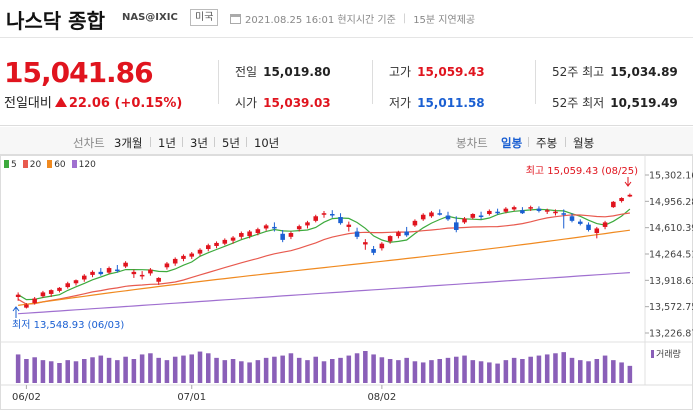 The height and width of the screenshot is (411, 693). Describe the element at coordinates (583, 143) in the screenshot. I see `tab-monthly: 월봉` at that location.